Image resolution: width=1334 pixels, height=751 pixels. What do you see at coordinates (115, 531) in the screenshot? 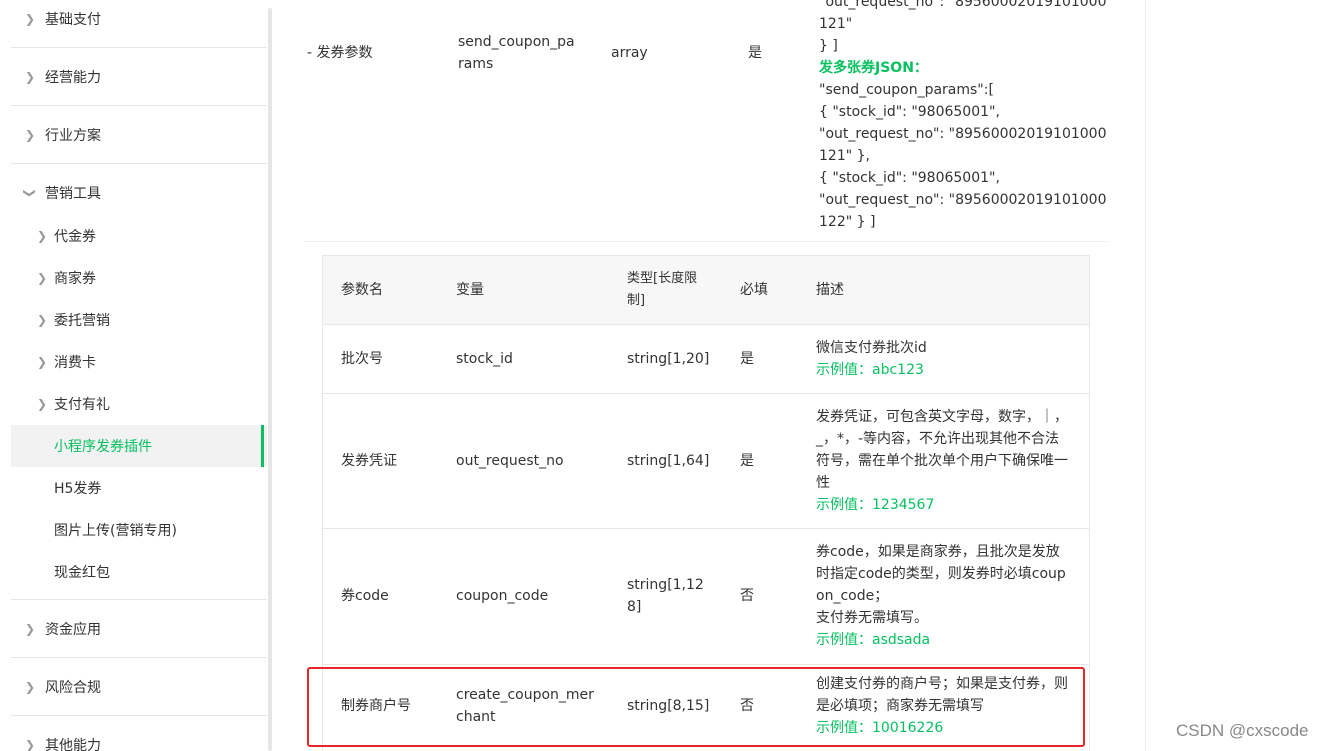
I see `sidebar-item-label: 图片上传(营销专用)` at bounding box center [115, 531].